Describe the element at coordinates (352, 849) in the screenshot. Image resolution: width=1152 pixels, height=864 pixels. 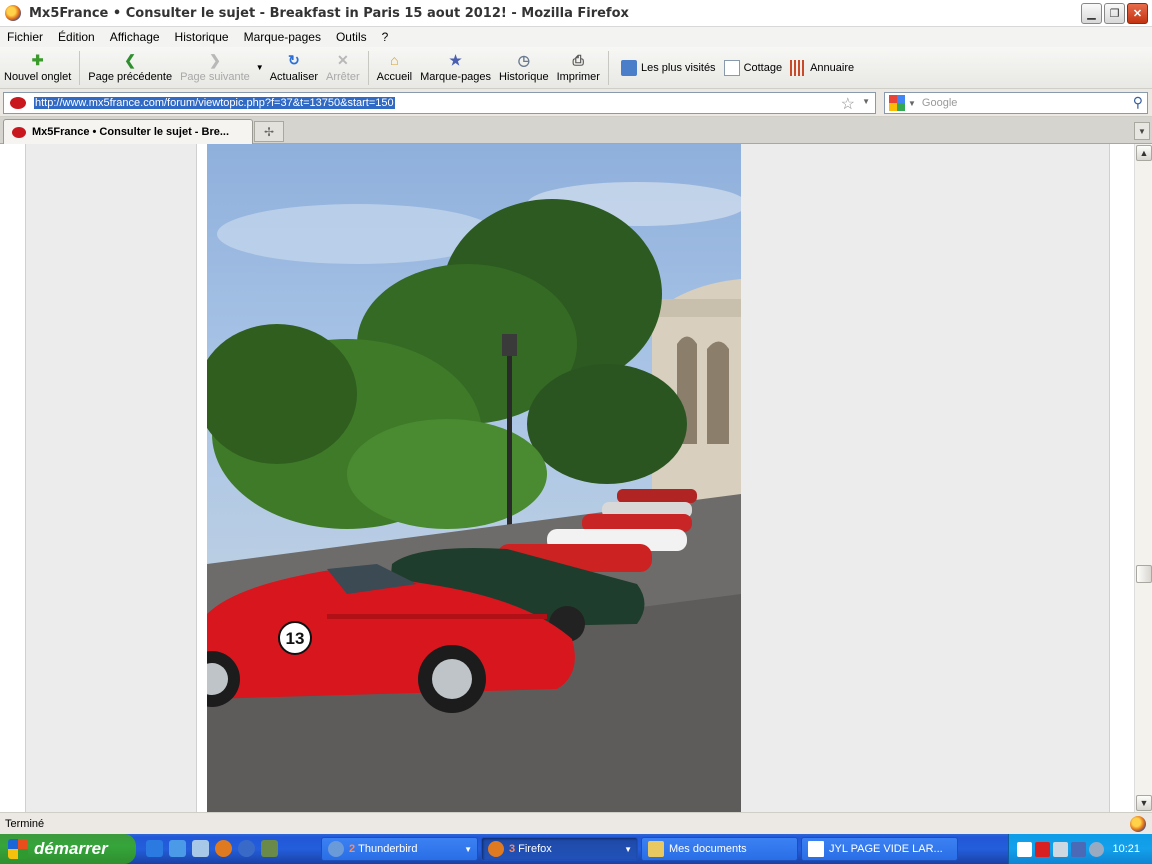
I see `task-count: 2` at that location.